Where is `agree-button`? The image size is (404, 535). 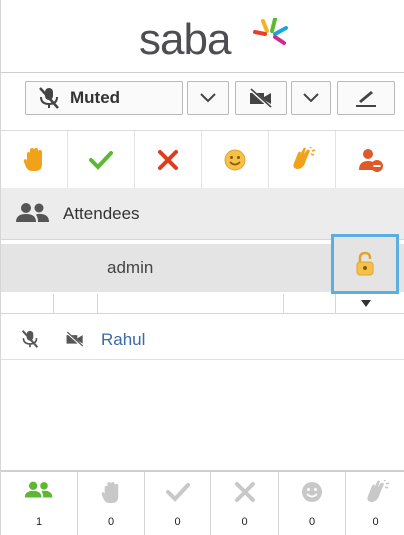
agree-button is located at coordinates (101, 160).